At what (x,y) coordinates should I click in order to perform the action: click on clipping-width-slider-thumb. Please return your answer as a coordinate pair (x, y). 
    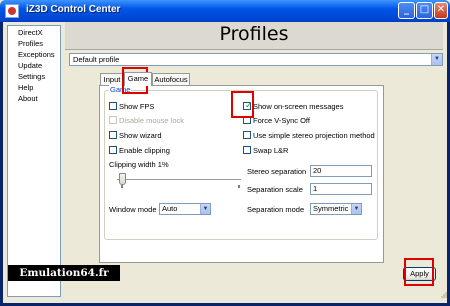
    Looking at the image, I should click on (122, 179).